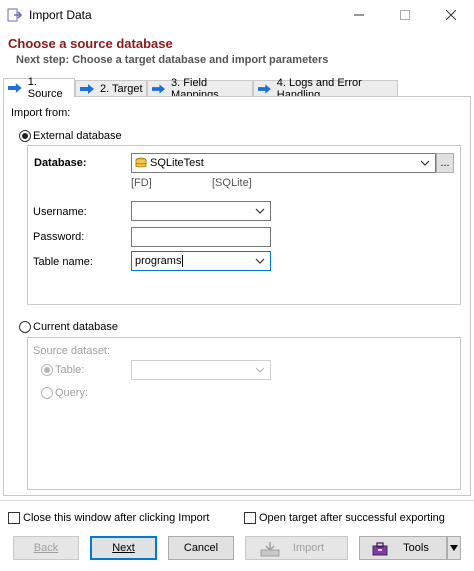 The image size is (474, 571). What do you see at coordinates (60, 212) in the screenshot?
I see `username-label: Username:` at bounding box center [60, 212].